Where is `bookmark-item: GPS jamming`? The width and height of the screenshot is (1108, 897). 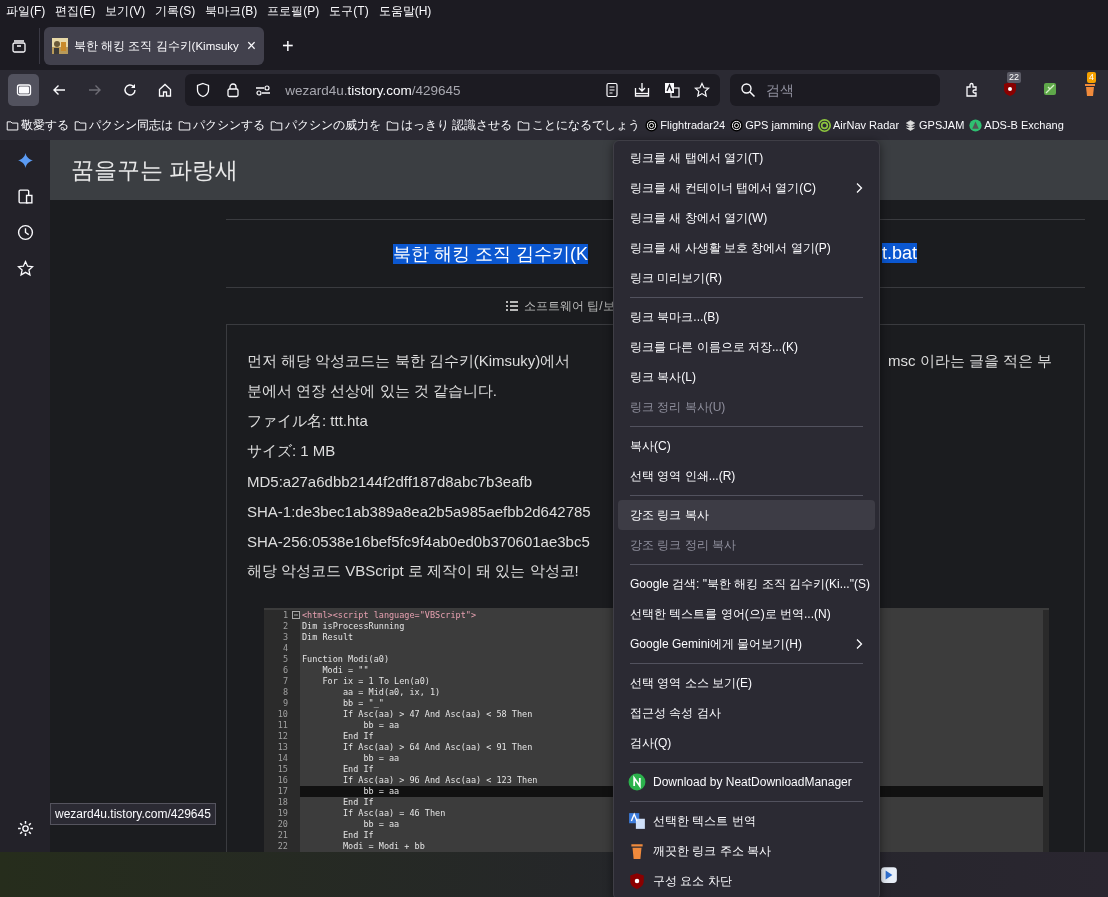 bookmark-item: GPS jamming is located at coordinates (779, 125).